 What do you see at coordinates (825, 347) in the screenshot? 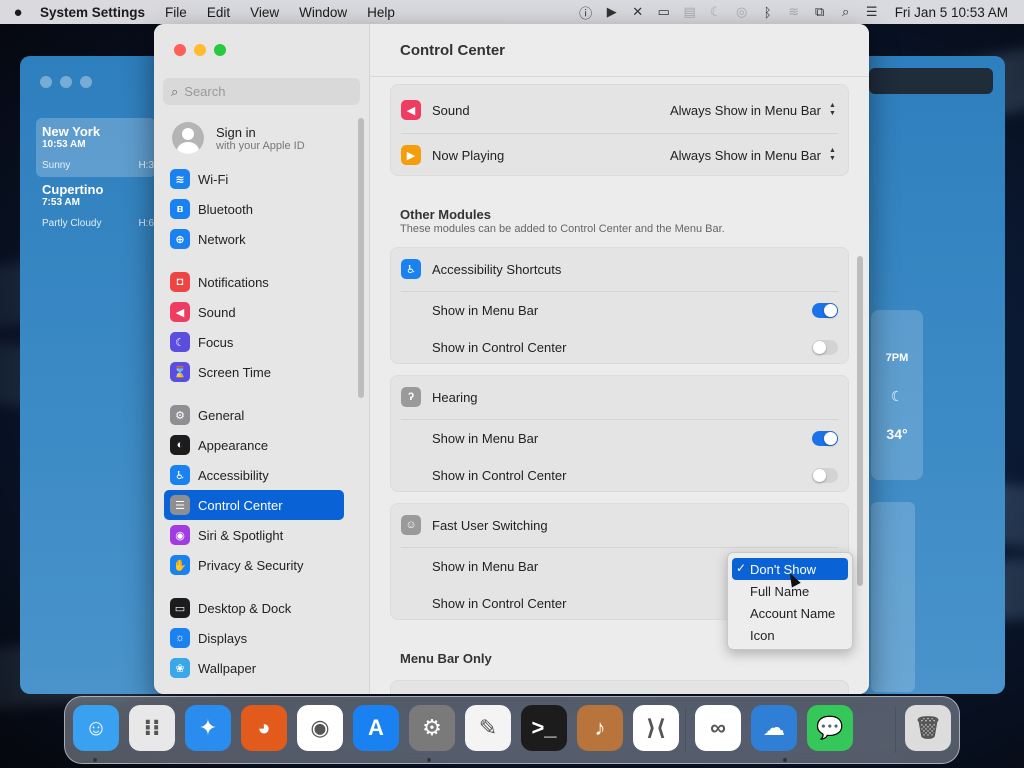
I see `accessibility-control-center-toggle` at bounding box center [825, 347].